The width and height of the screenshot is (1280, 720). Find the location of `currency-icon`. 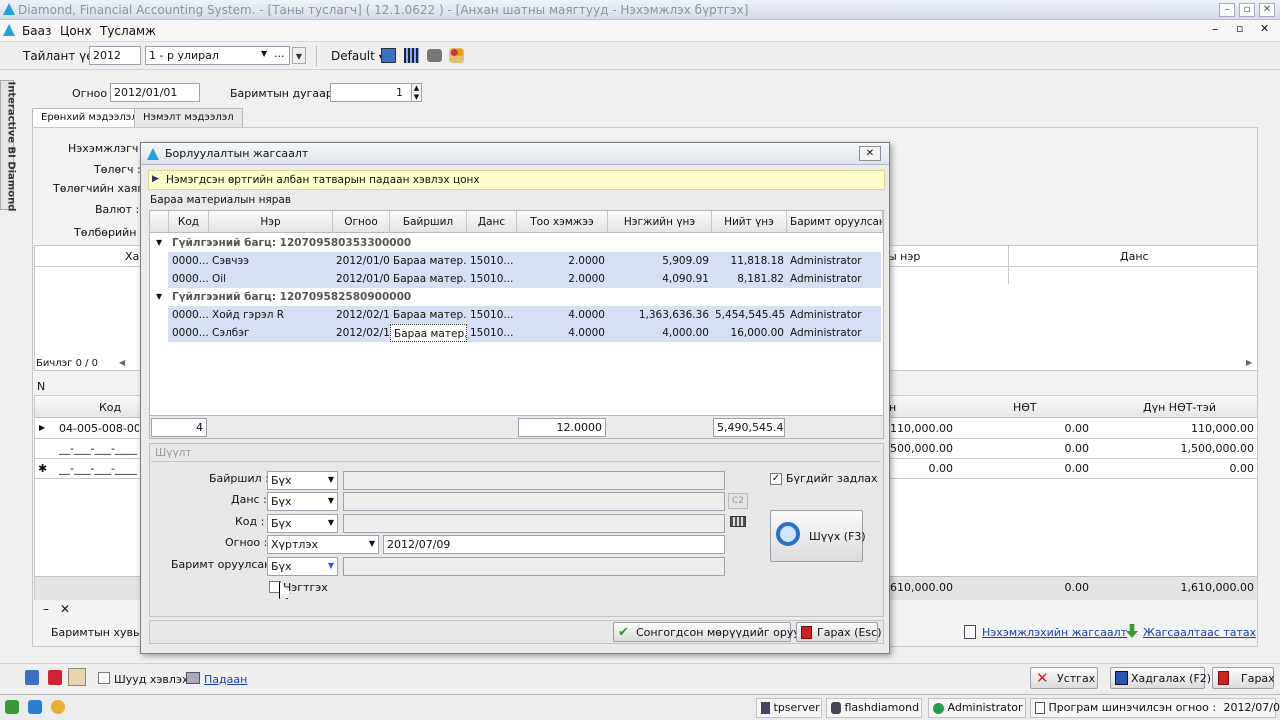

currency-icon is located at coordinates (55, 677).